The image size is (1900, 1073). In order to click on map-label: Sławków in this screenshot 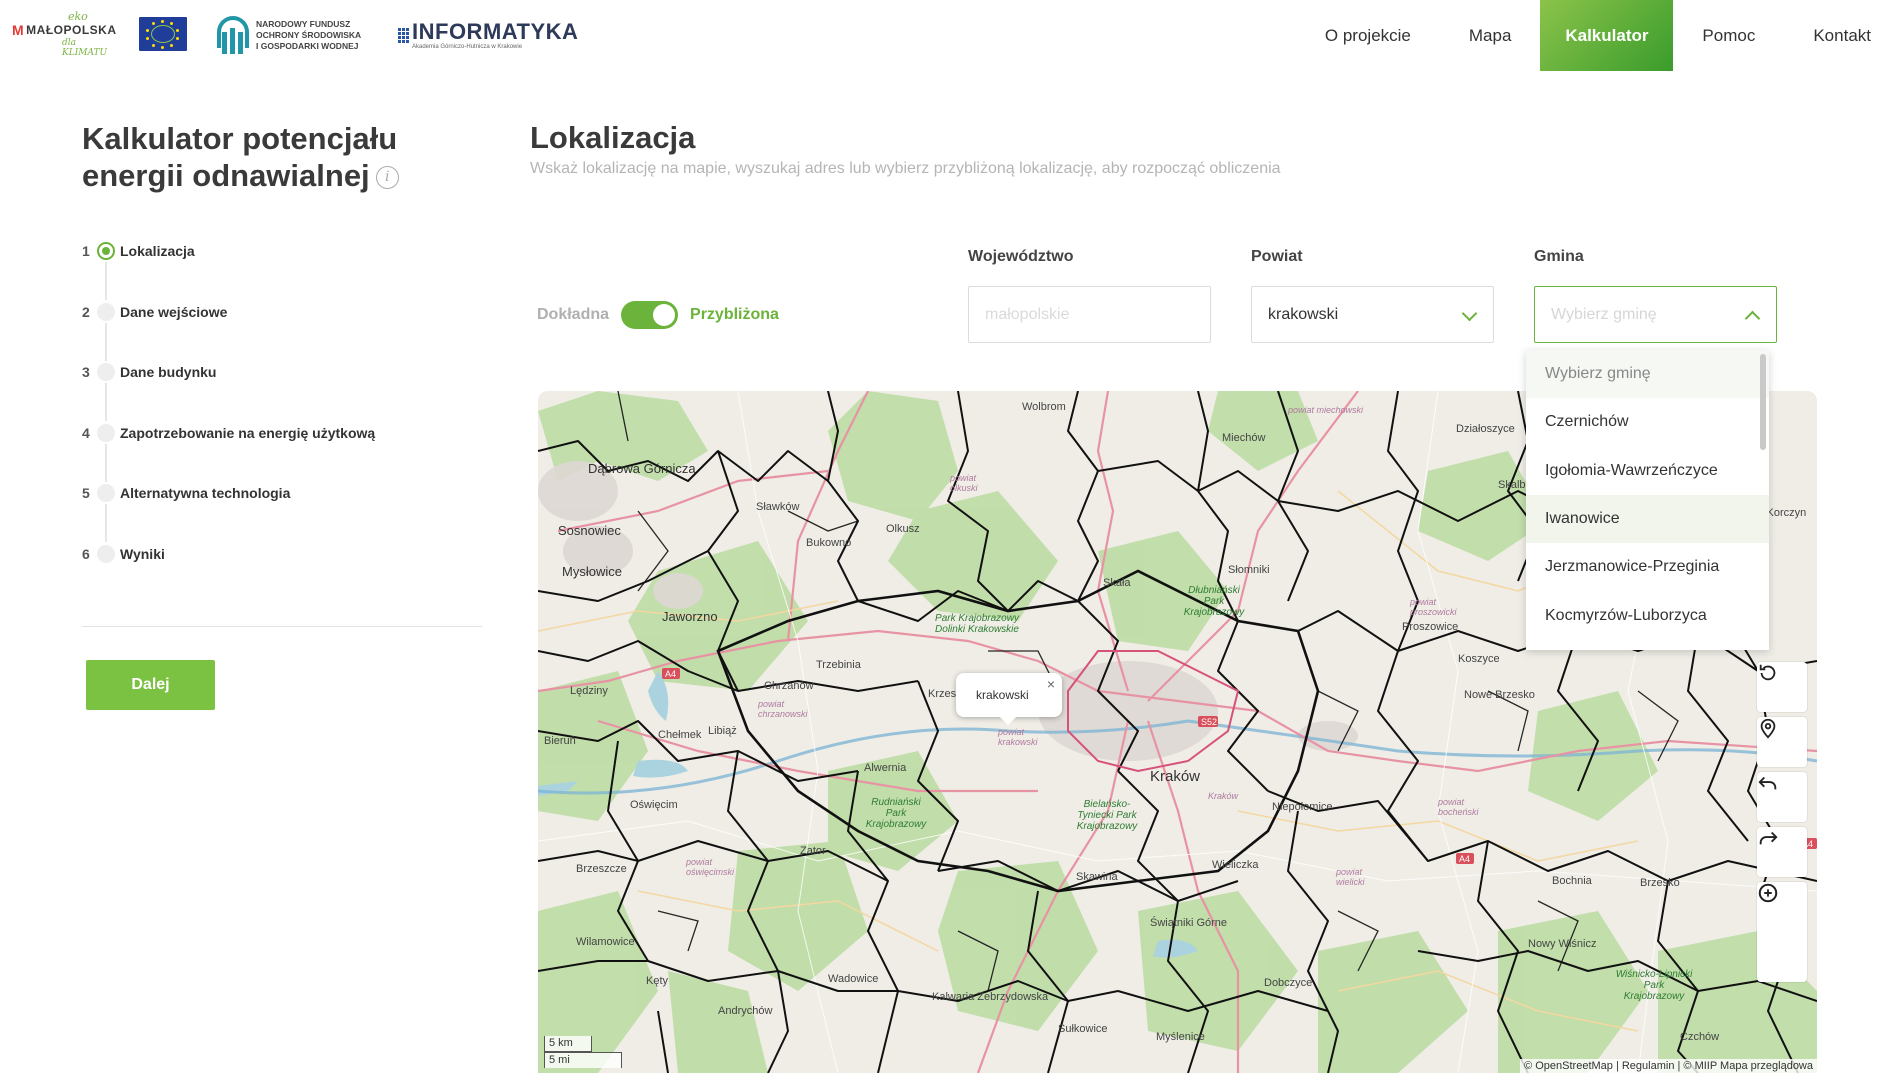, I will do `click(778, 507)`.